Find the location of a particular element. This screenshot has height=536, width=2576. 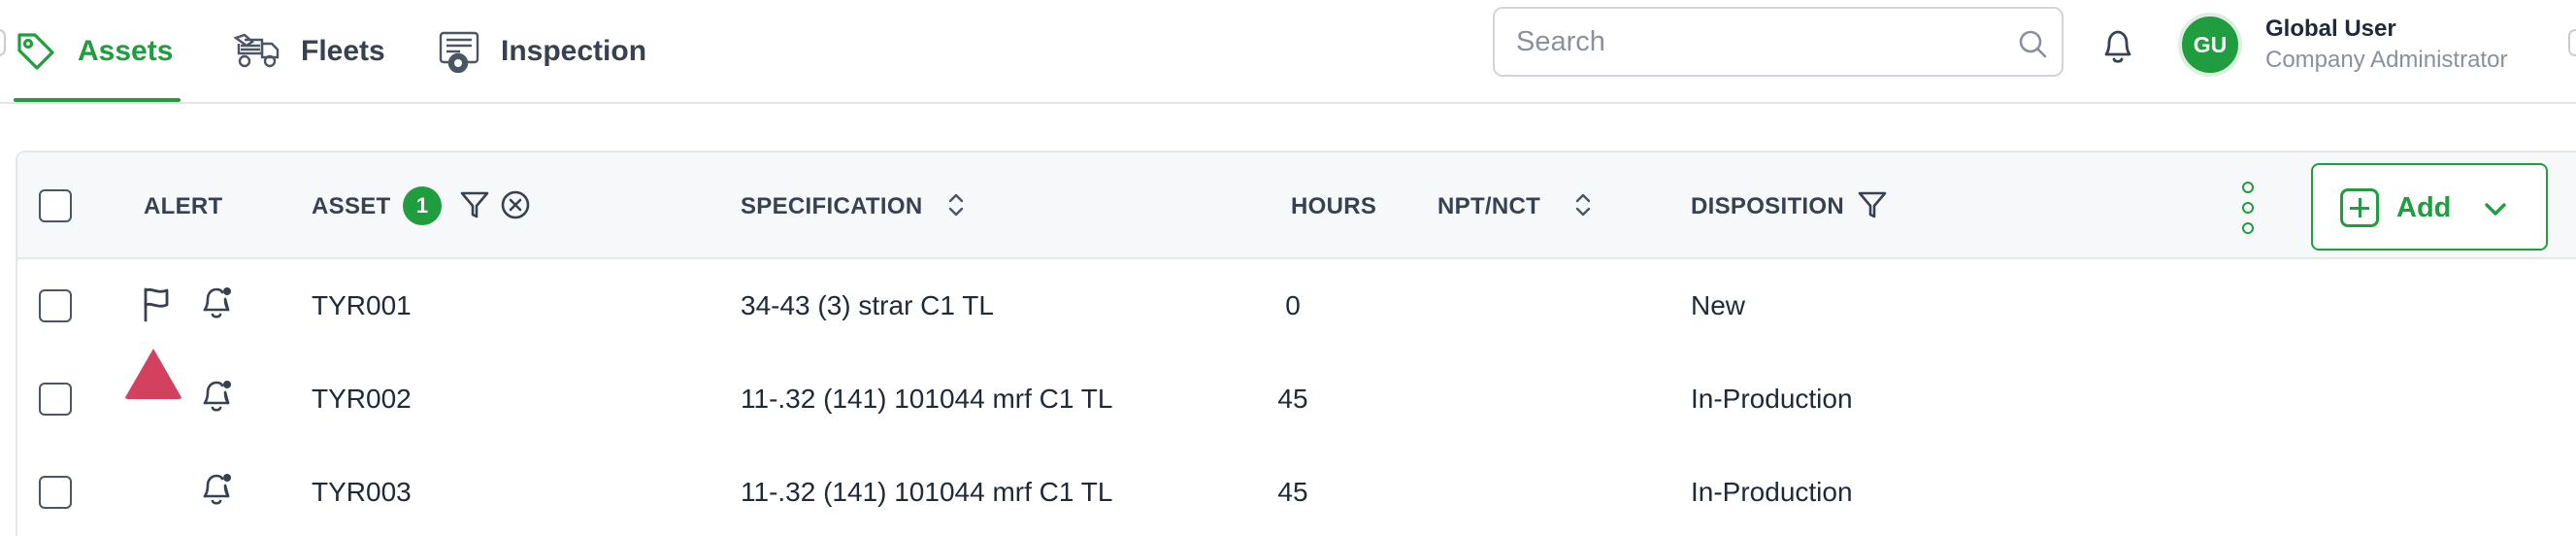

warning-triangle-icon is located at coordinates (153, 374).